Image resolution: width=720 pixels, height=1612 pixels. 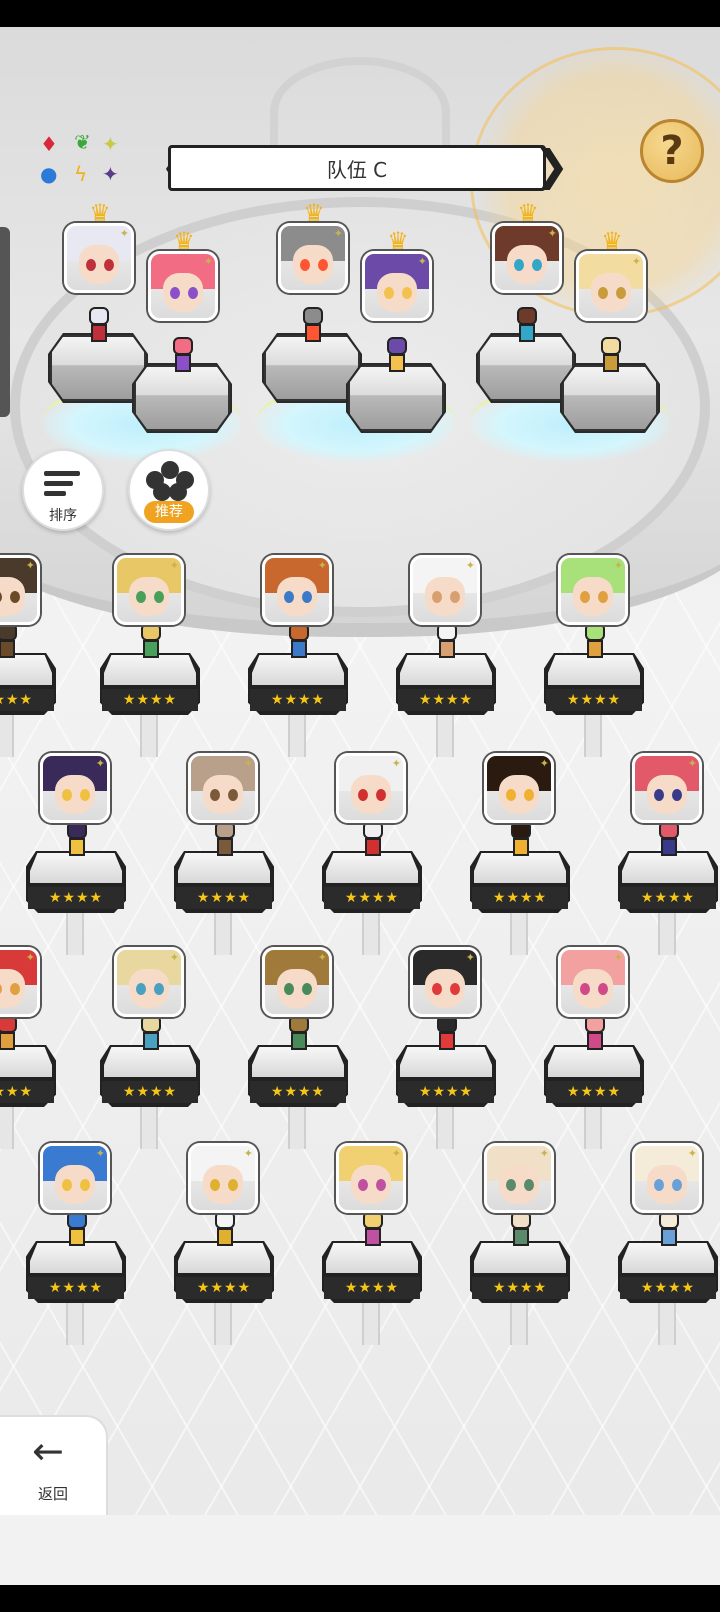 I want to click on sort-button: 排序, so click(x=63, y=490).